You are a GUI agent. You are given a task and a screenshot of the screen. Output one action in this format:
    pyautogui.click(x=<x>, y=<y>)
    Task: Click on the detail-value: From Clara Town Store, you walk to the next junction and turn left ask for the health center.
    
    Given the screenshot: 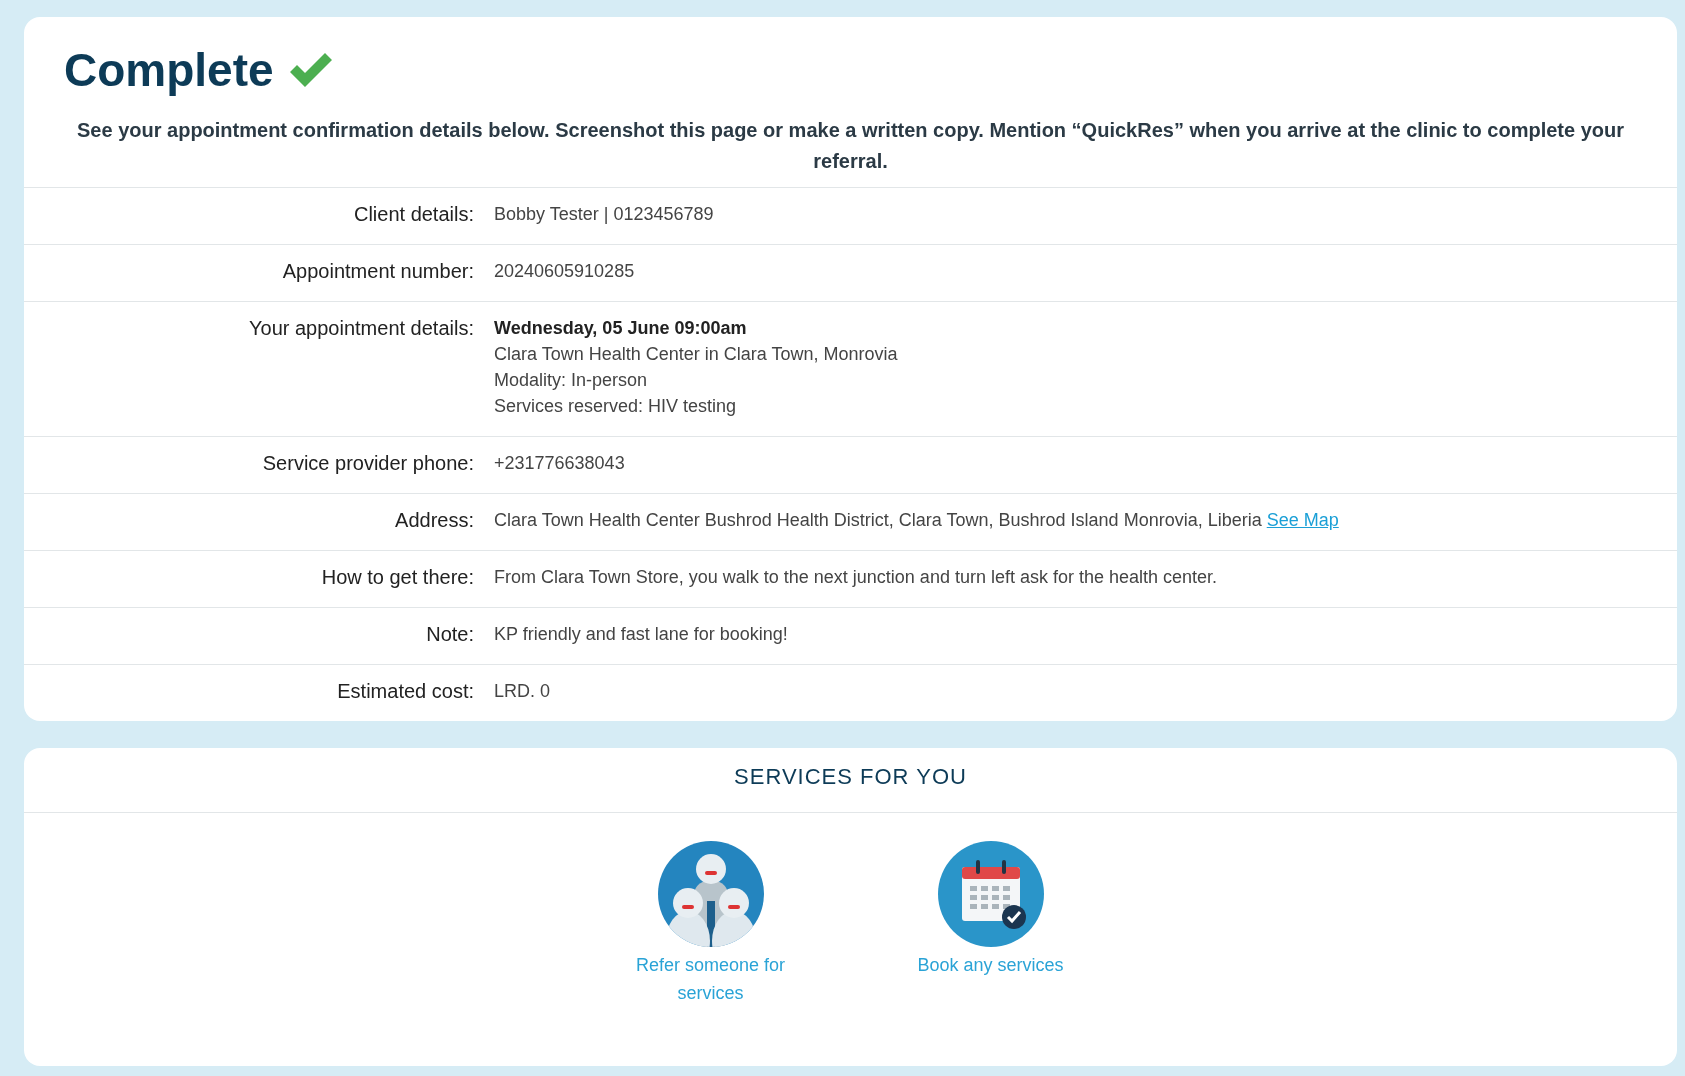 What is the action you would take?
    pyautogui.click(x=856, y=577)
    